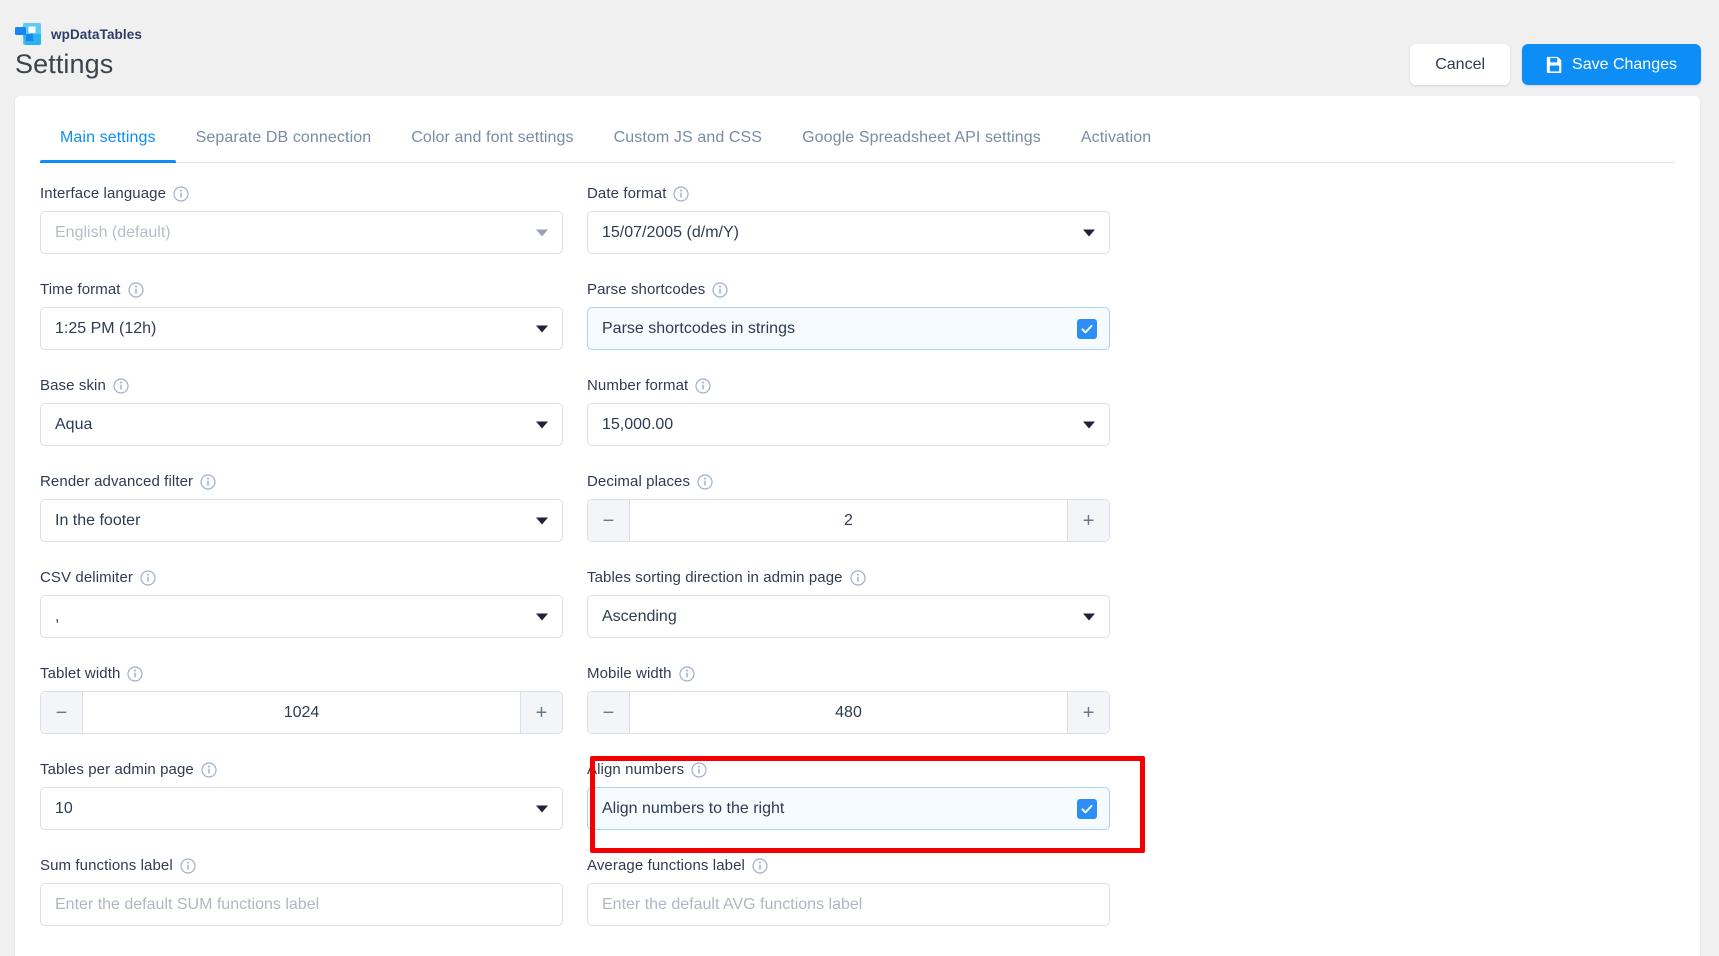  I want to click on brand-name: wpDataTables, so click(96, 34).